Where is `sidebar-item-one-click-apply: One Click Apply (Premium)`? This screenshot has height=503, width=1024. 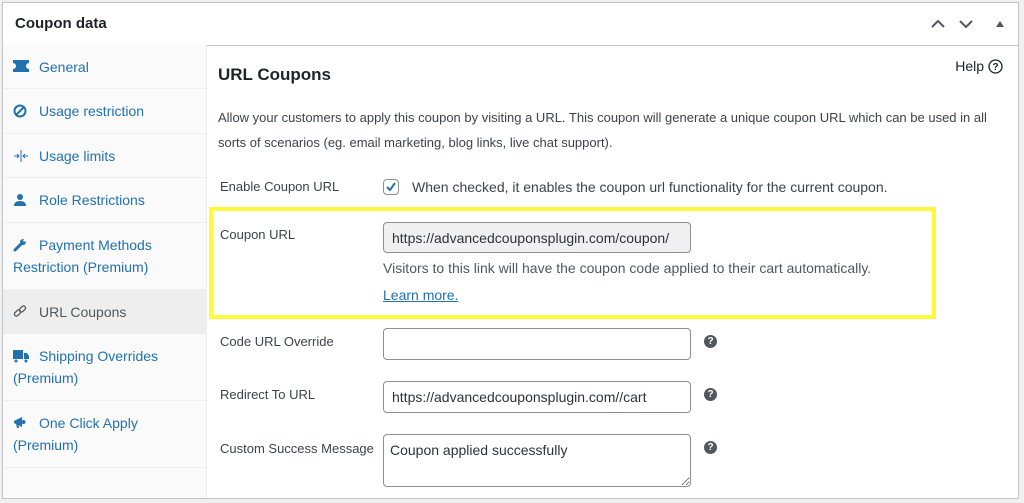
sidebar-item-one-click-apply: One Click Apply (Premium) is located at coordinates (104, 434).